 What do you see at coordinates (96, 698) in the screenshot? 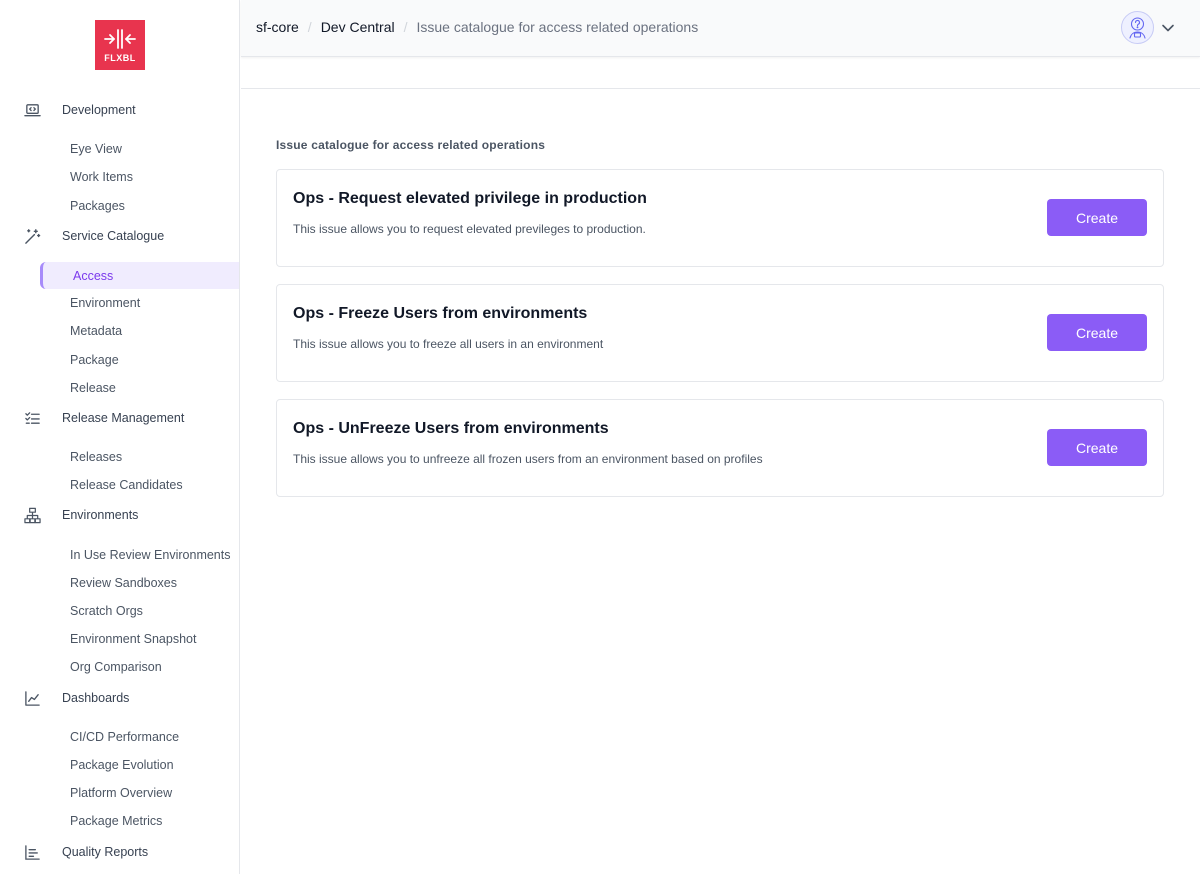
I see `nav-section-label: Dashboards` at bounding box center [96, 698].